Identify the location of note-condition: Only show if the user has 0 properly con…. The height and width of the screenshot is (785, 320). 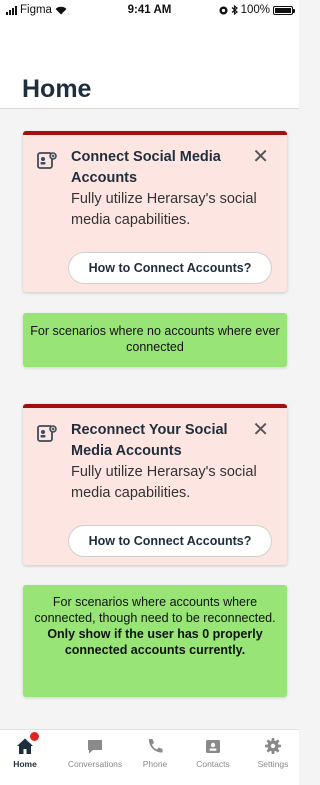
(155, 642).